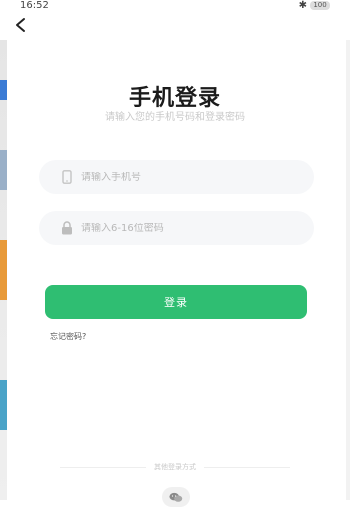 This screenshot has width=350, height=508. I want to click on other-login-divider: 其他登录方式, so click(175, 467).